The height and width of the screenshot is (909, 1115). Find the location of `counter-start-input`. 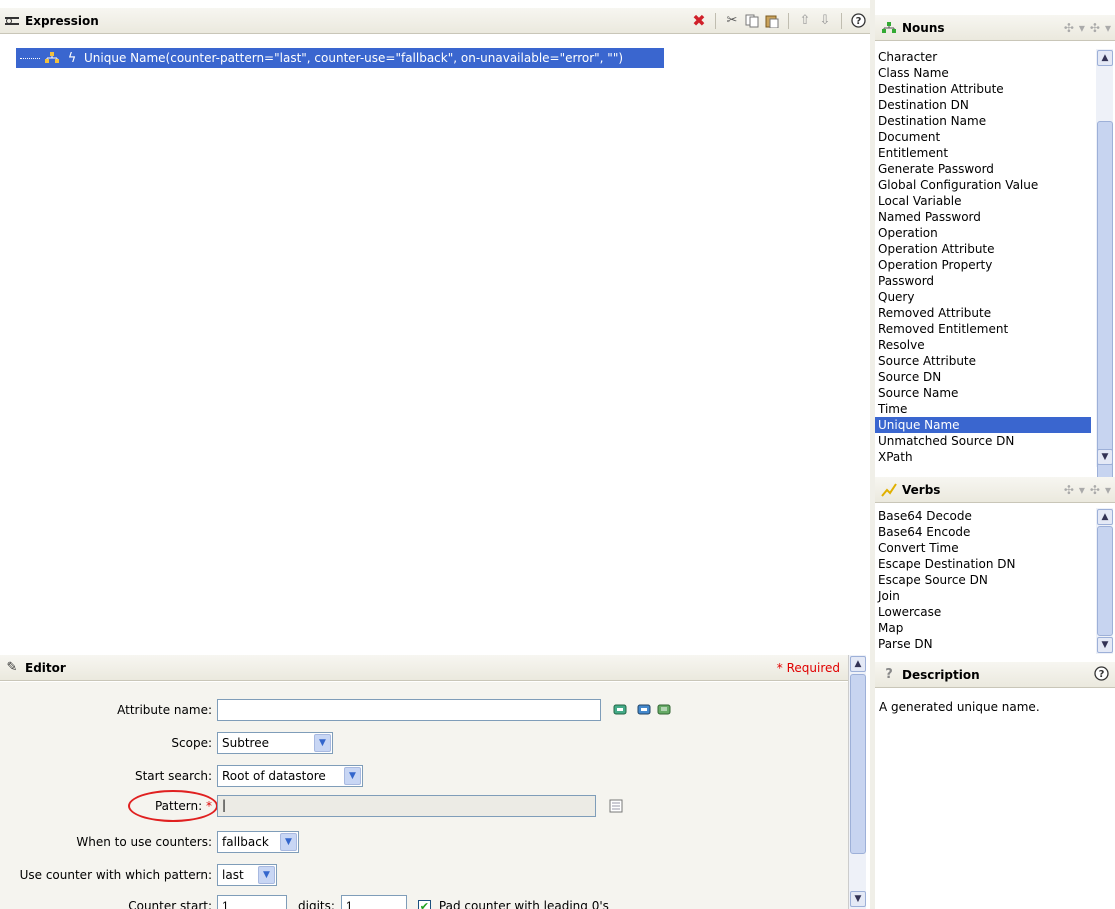

counter-start-input is located at coordinates (252, 902).